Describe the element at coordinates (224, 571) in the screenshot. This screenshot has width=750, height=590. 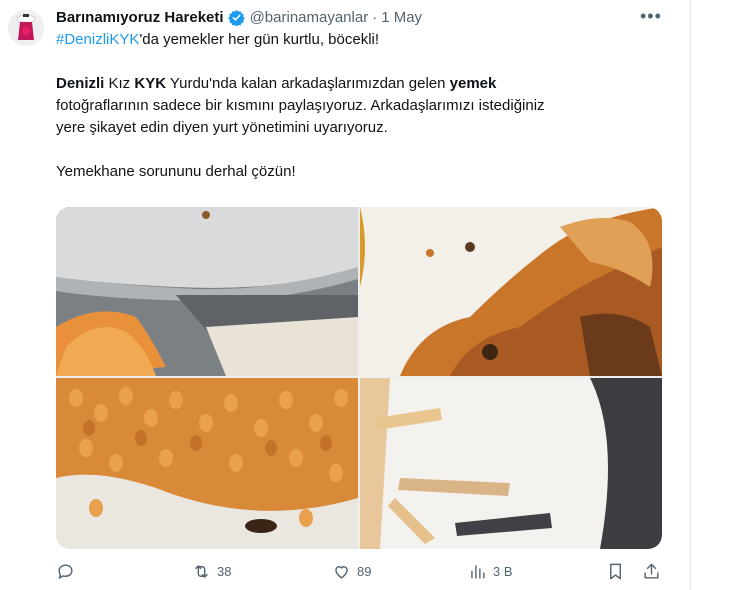
I see `retweet-count: 38` at that location.